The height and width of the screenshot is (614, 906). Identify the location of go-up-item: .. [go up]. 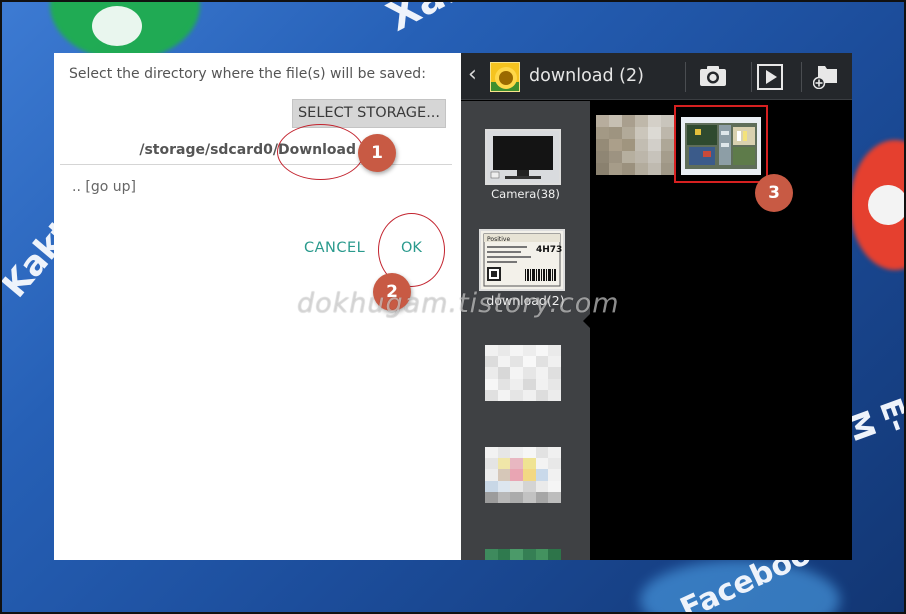
(104, 187).